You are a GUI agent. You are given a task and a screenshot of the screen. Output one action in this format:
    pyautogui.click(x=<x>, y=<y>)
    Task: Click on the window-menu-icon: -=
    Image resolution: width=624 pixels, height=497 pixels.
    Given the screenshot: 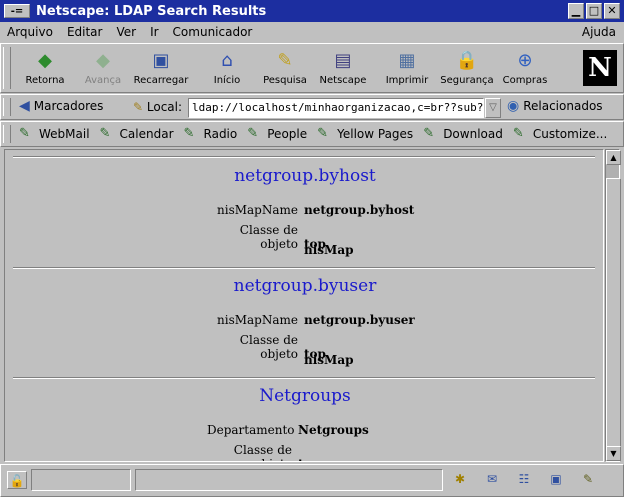 What is the action you would take?
    pyautogui.click(x=17, y=11)
    